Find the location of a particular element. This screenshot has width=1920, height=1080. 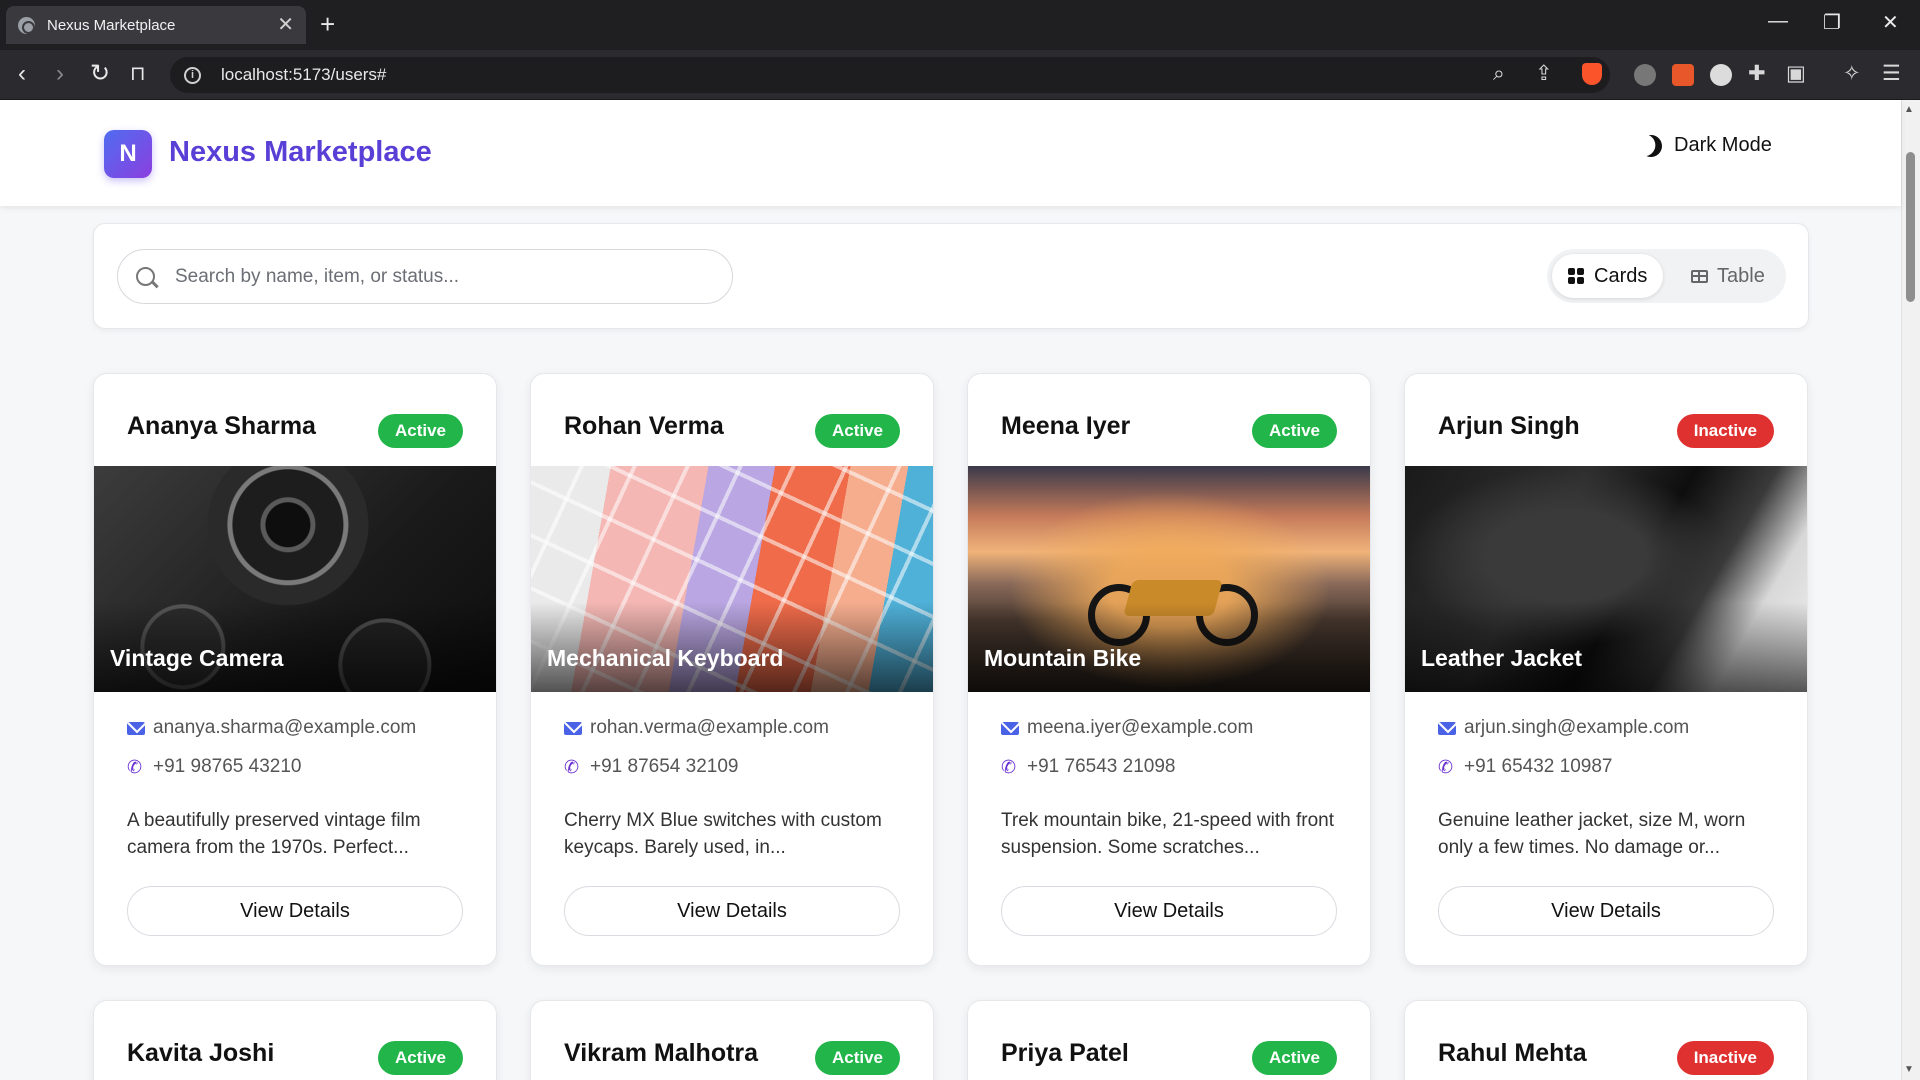

item-title: Leather Jacket is located at coordinates (1502, 658).